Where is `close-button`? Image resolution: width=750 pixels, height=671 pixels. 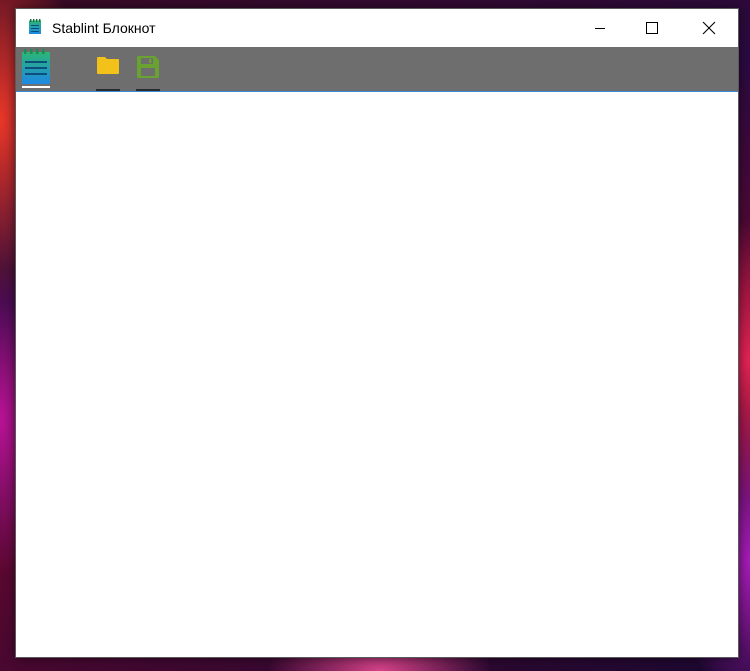 close-button is located at coordinates (709, 28).